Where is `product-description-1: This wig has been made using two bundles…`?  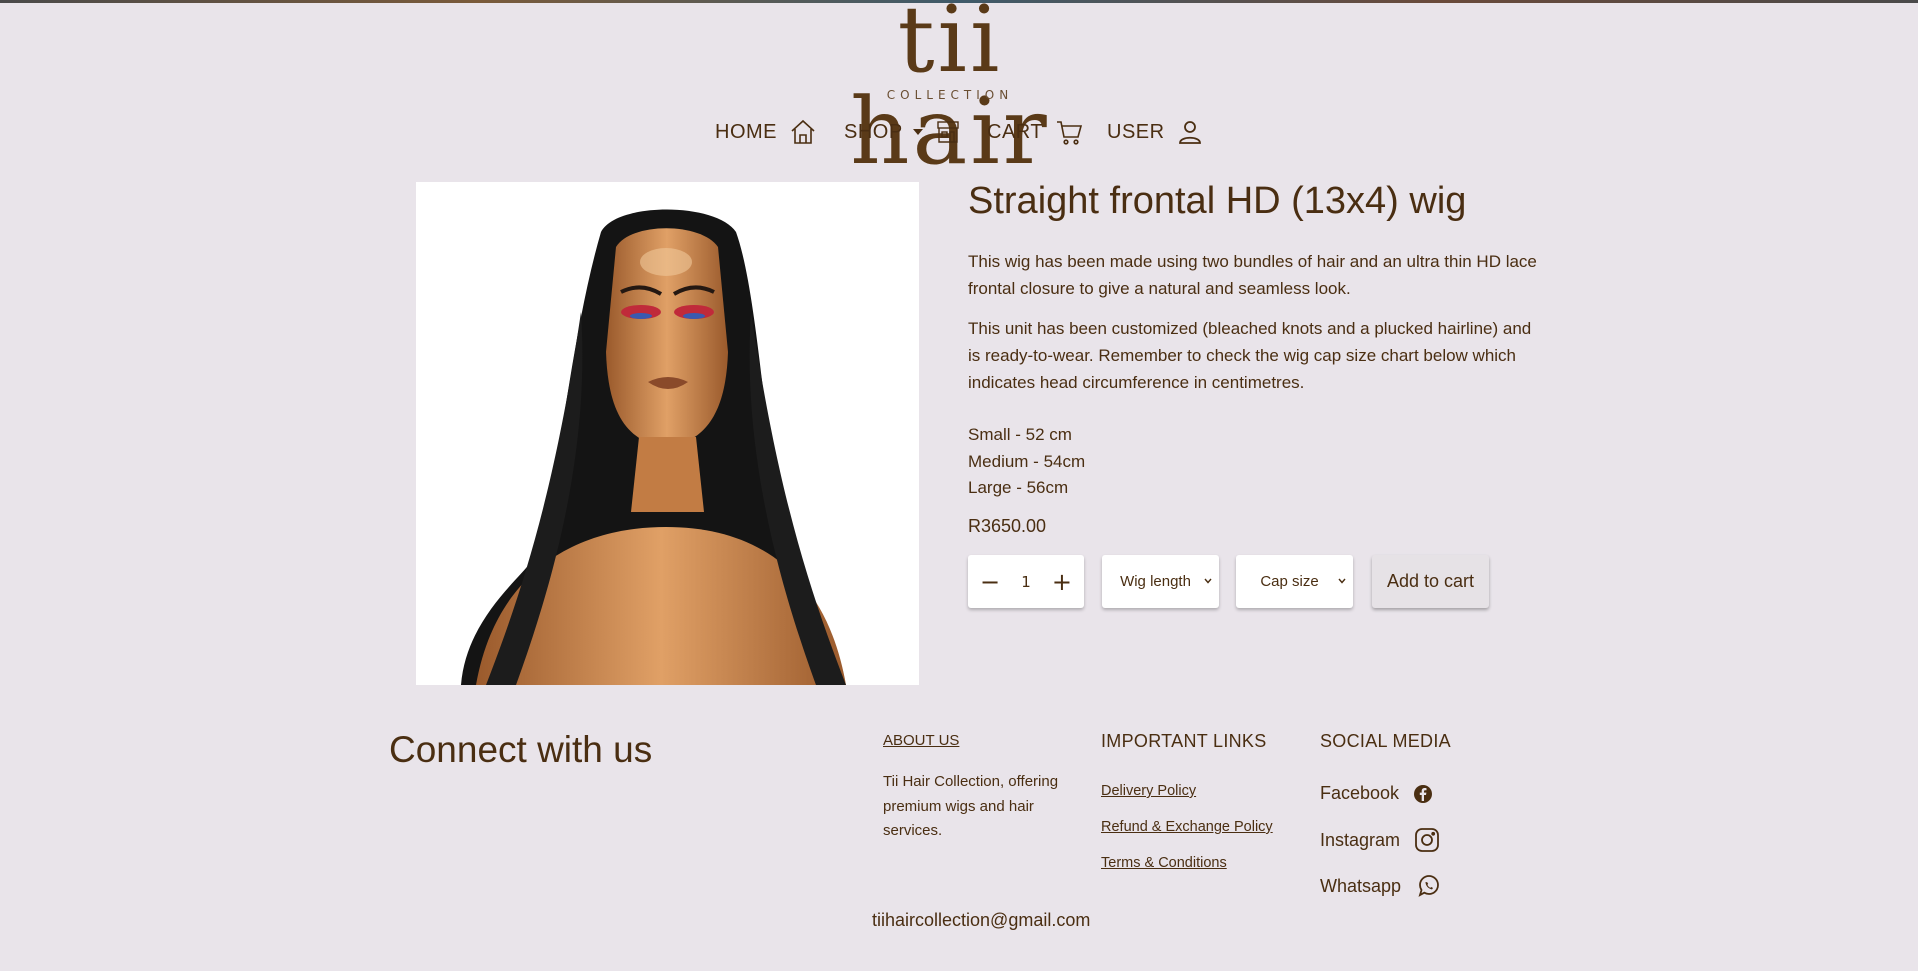
product-description-1: This wig has been made using two bundles… is located at coordinates (1252, 275).